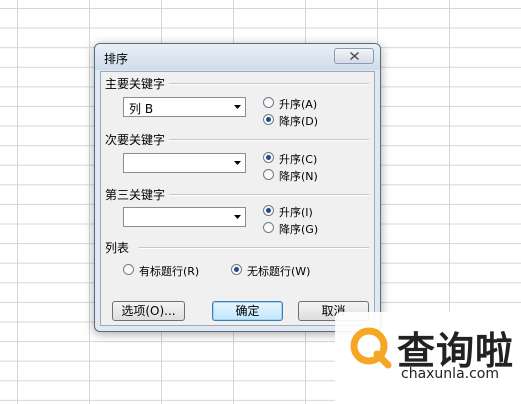  I want to click on secondary-key-label: 次要关键字, so click(137, 139).